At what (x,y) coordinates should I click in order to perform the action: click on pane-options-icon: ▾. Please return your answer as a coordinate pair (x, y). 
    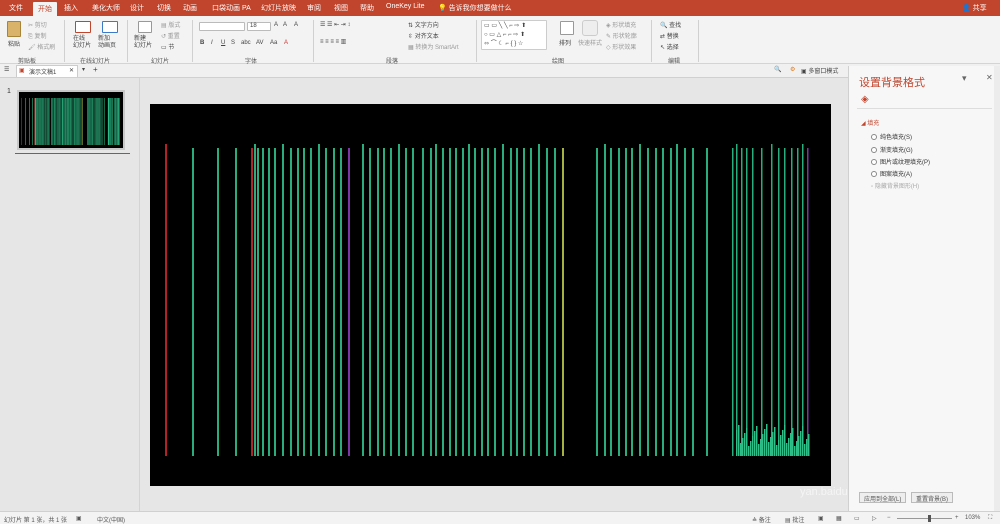
    Looking at the image, I should click on (964, 78).